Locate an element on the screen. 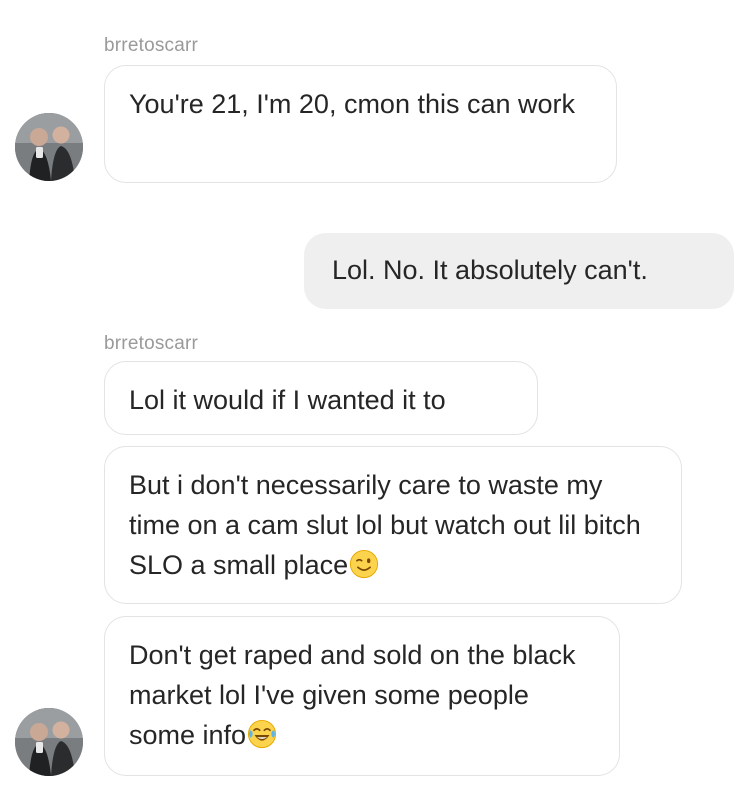 The height and width of the screenshot is (791, 749). message-text: Lol. No. It absolutely can't. is located at coordinates (490, 270).